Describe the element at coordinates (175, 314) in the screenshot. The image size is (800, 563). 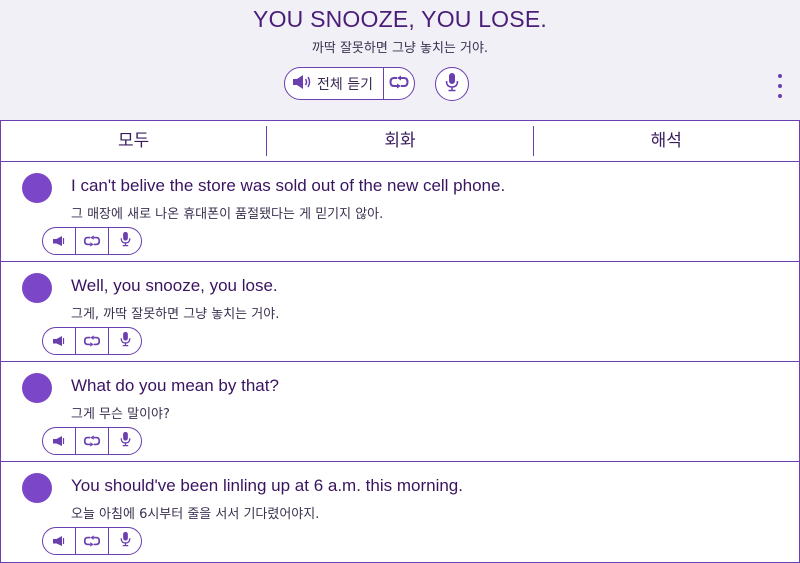
I see `korean-translation: 그게, 까딱 잘못하면 그냥 놓치는 거야.` at that location.